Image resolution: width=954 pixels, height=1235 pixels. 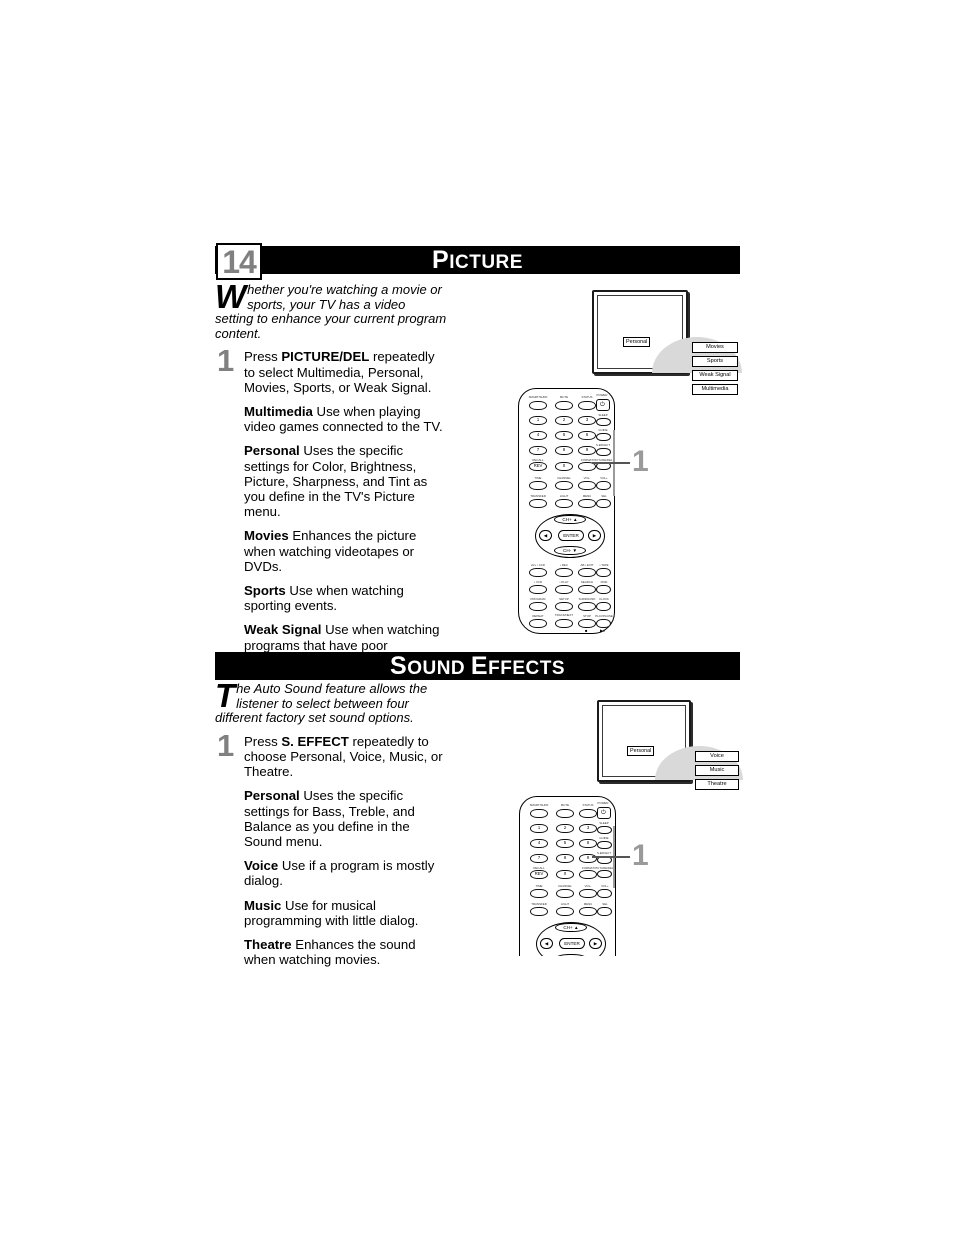 What do you see at coordinates (588, 911) in the screenshot?
I see `sound-remote-button-menu` at bounding box center [588, 911].